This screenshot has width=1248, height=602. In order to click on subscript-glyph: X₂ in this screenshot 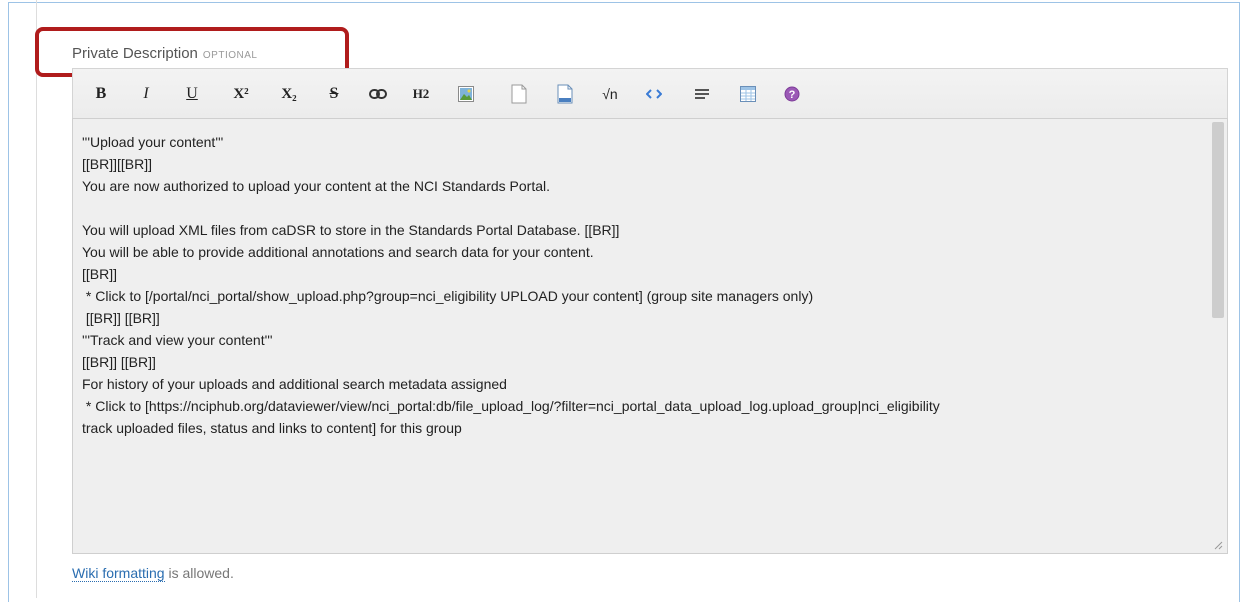, I will do `click(289, 94)`.